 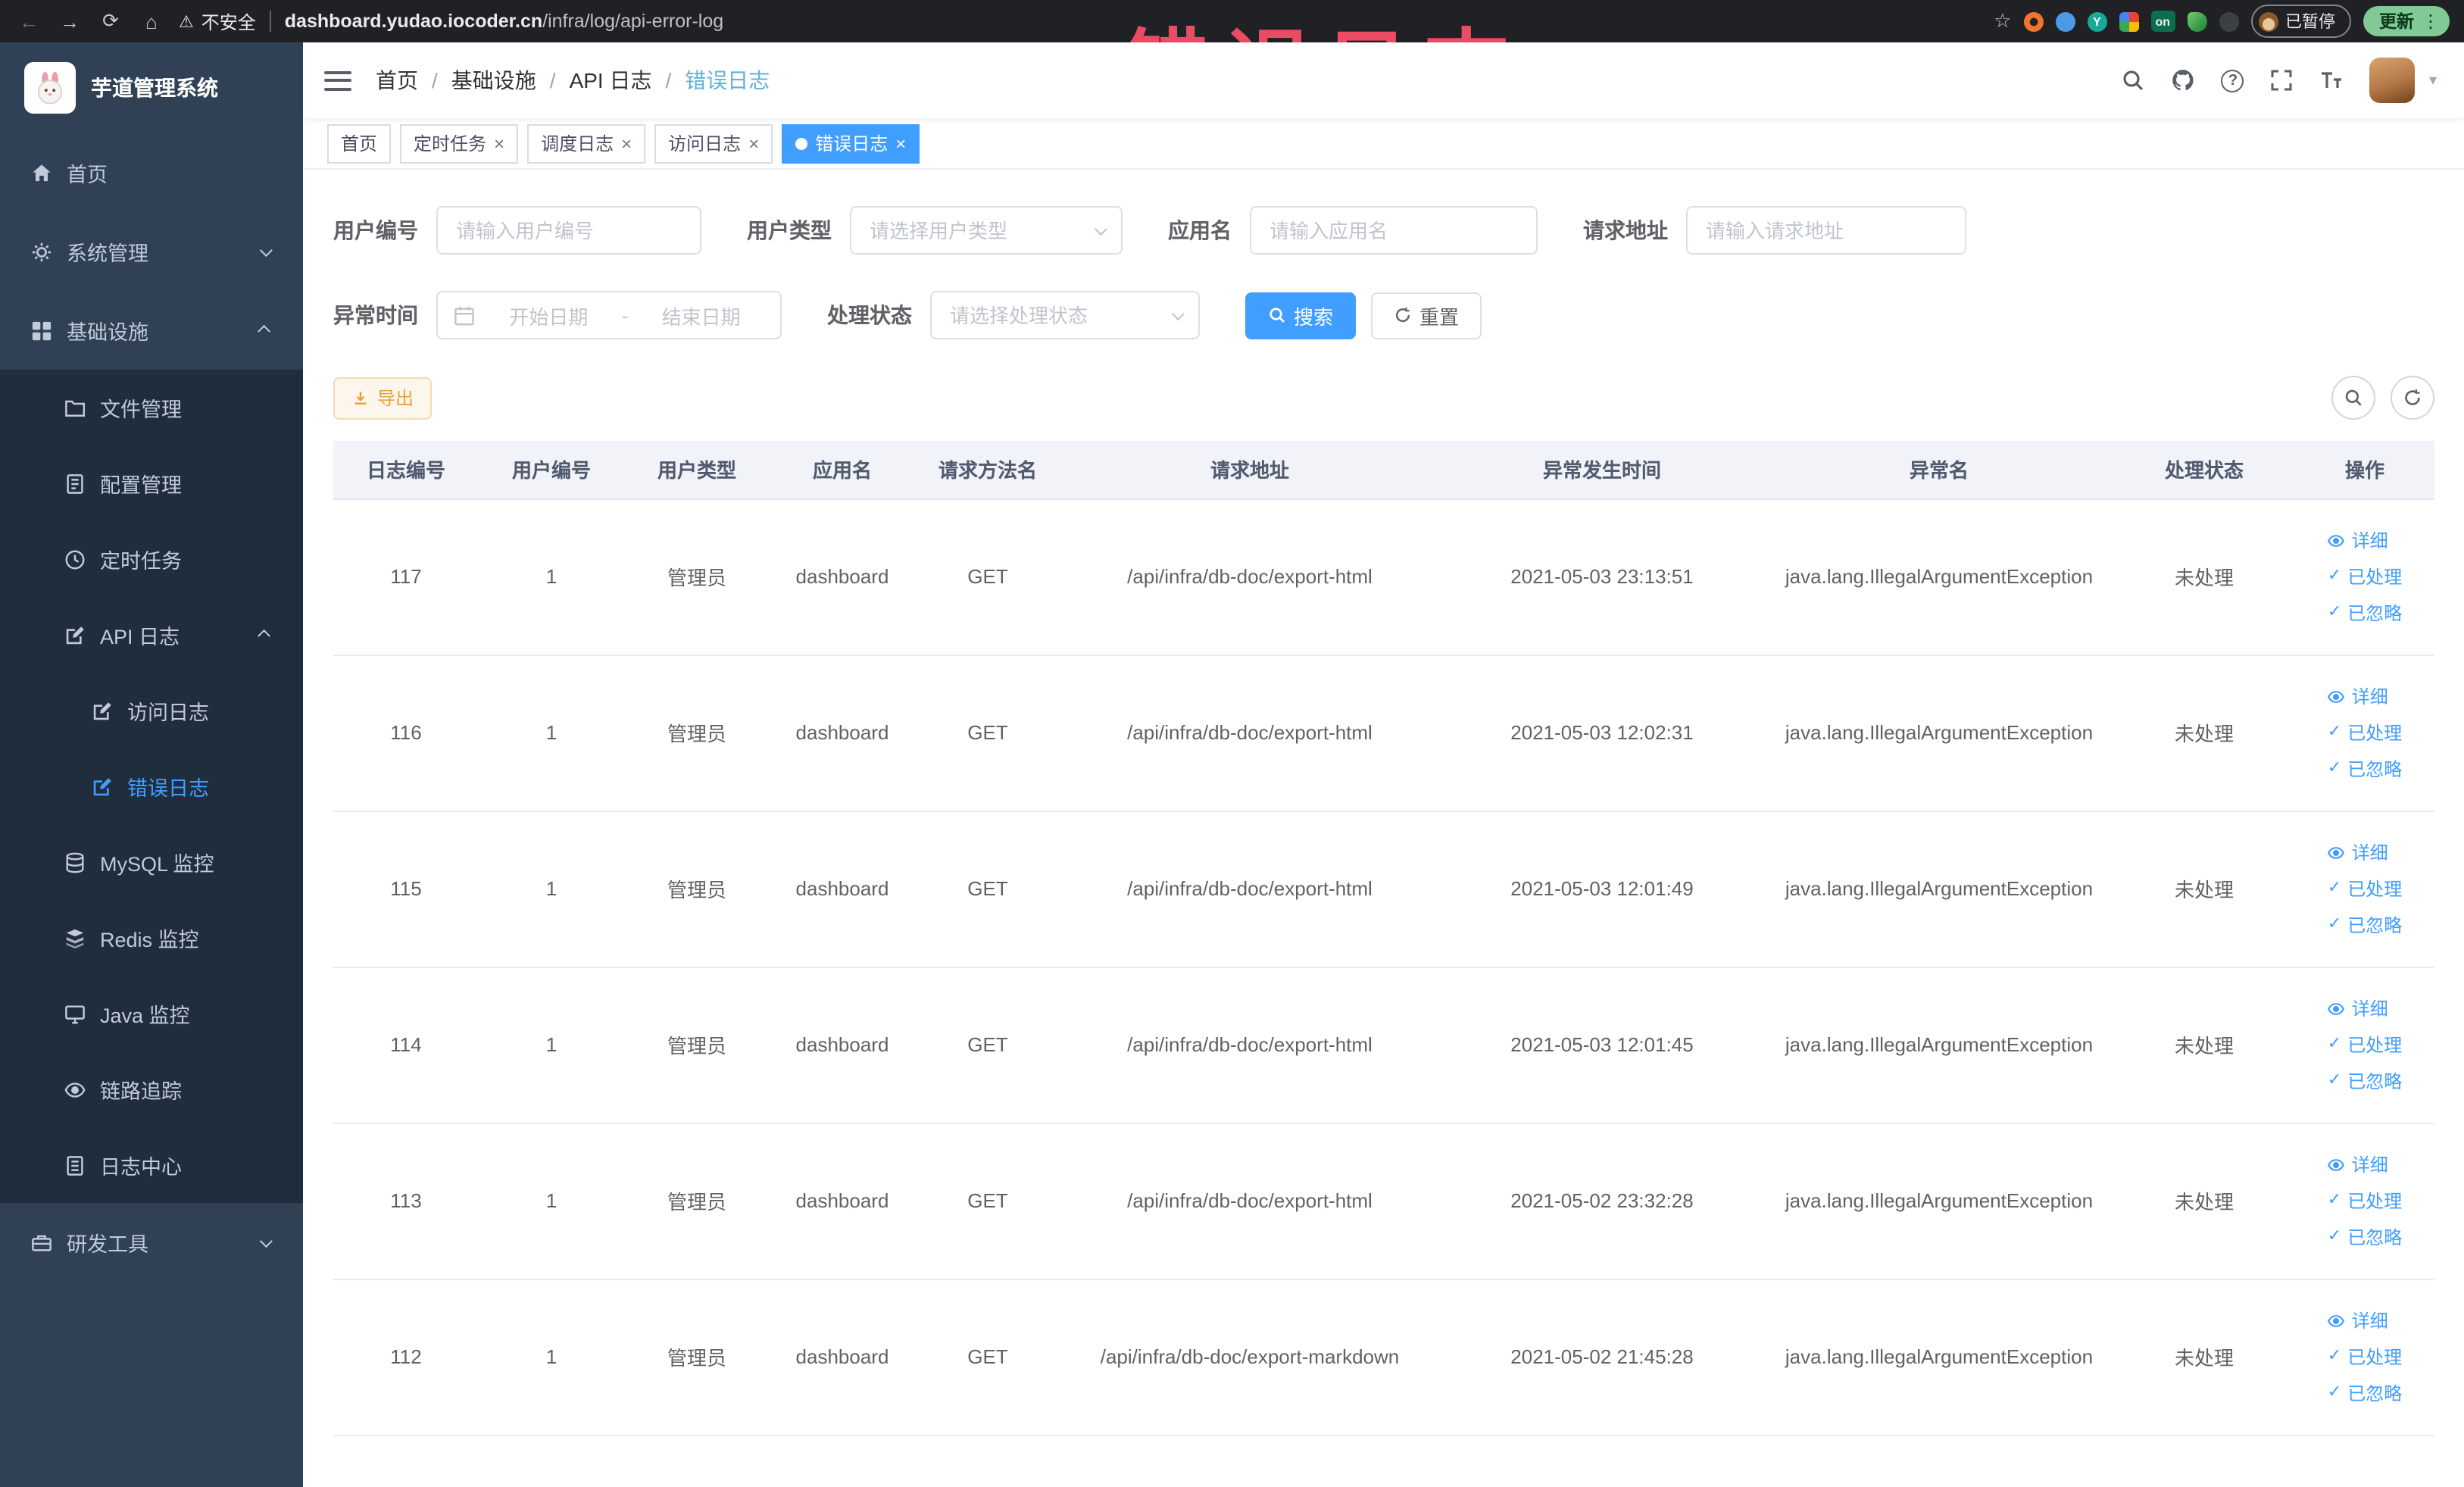 What do you see at coordinates (1394, 230) in the screenshot?
I see `app-name-input` at bounding box center [1394, 230].